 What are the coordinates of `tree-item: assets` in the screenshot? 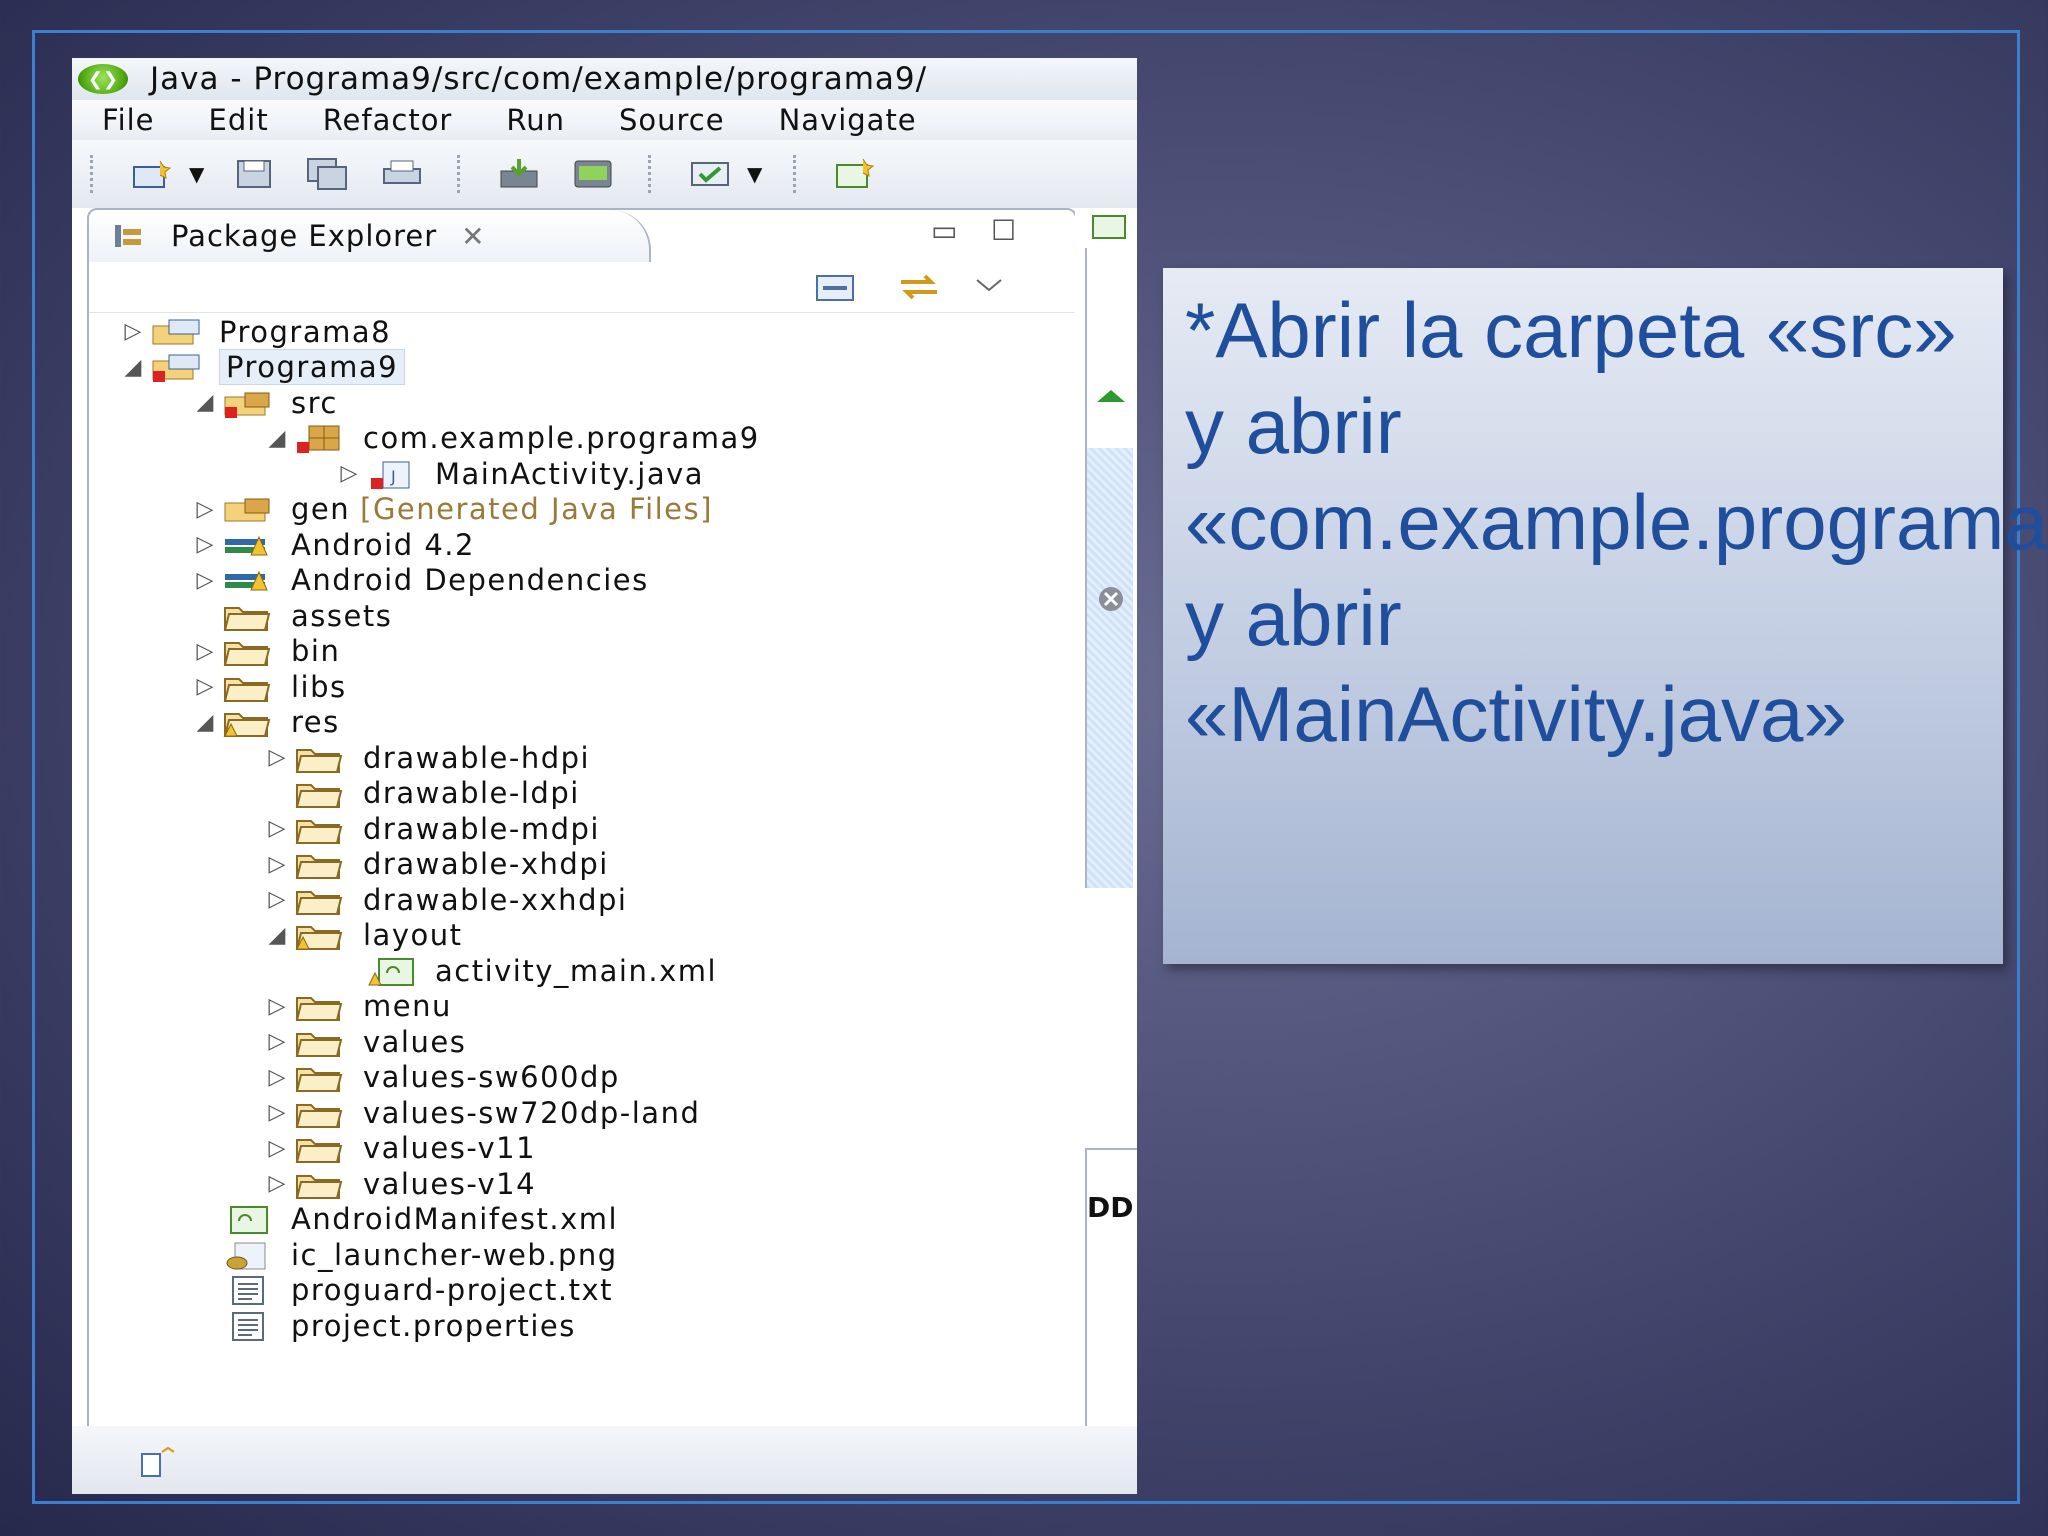 It's located at (291, 615).